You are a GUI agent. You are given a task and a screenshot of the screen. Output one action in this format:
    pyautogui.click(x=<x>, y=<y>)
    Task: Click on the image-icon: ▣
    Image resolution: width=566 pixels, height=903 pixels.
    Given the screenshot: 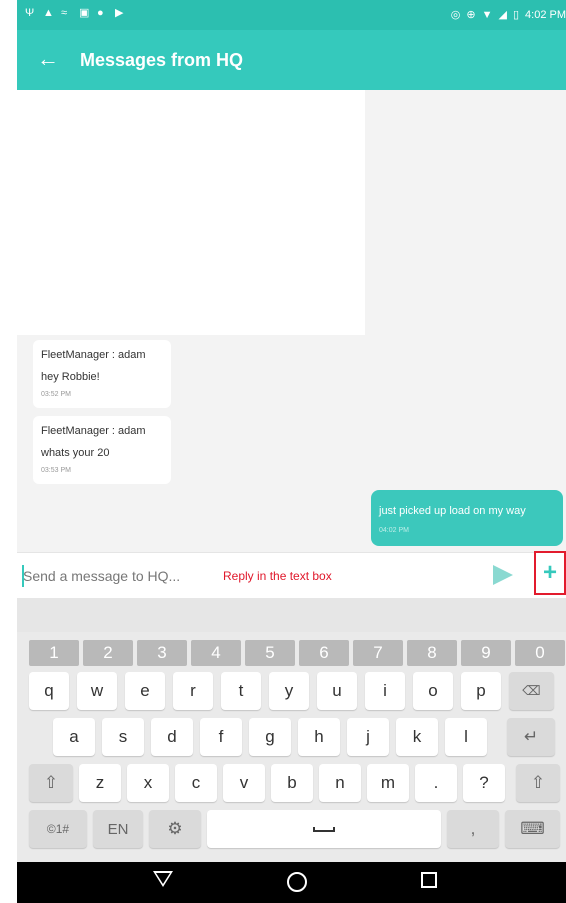 What is the action you would take?
    pyautogui.click(x=84, y=13)
    